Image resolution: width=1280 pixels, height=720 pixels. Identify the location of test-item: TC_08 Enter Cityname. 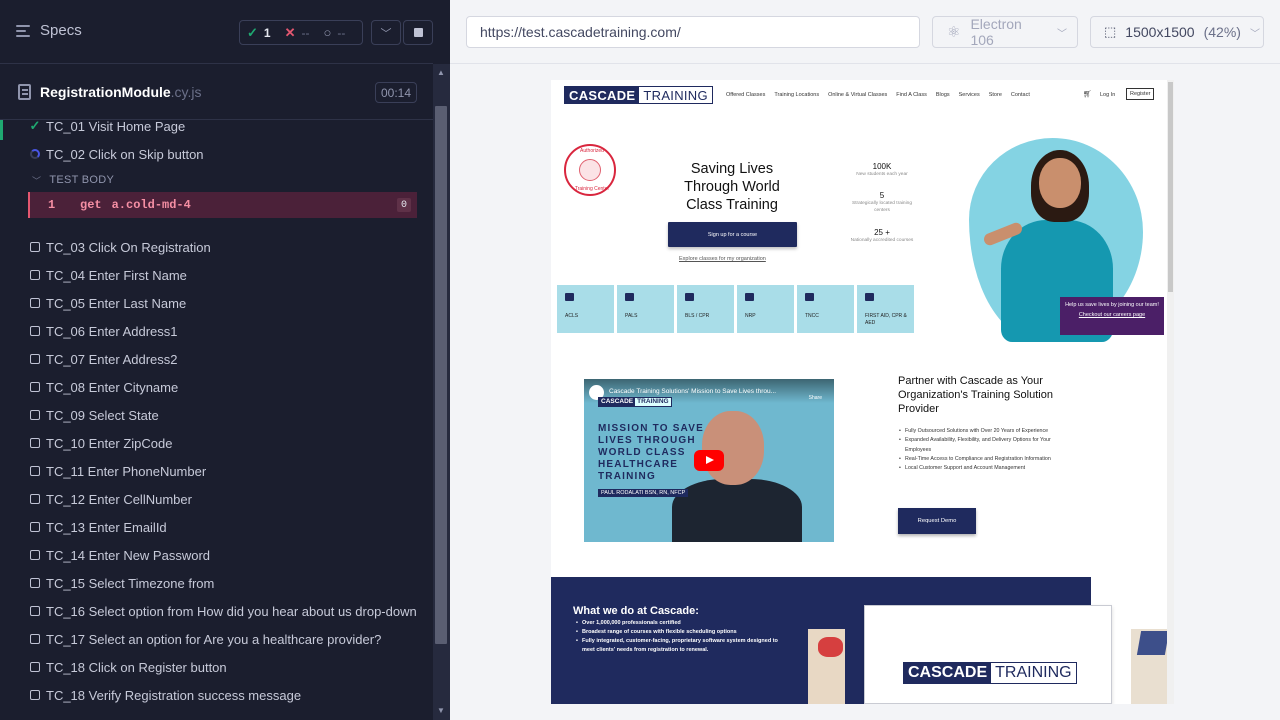
(216, 387).